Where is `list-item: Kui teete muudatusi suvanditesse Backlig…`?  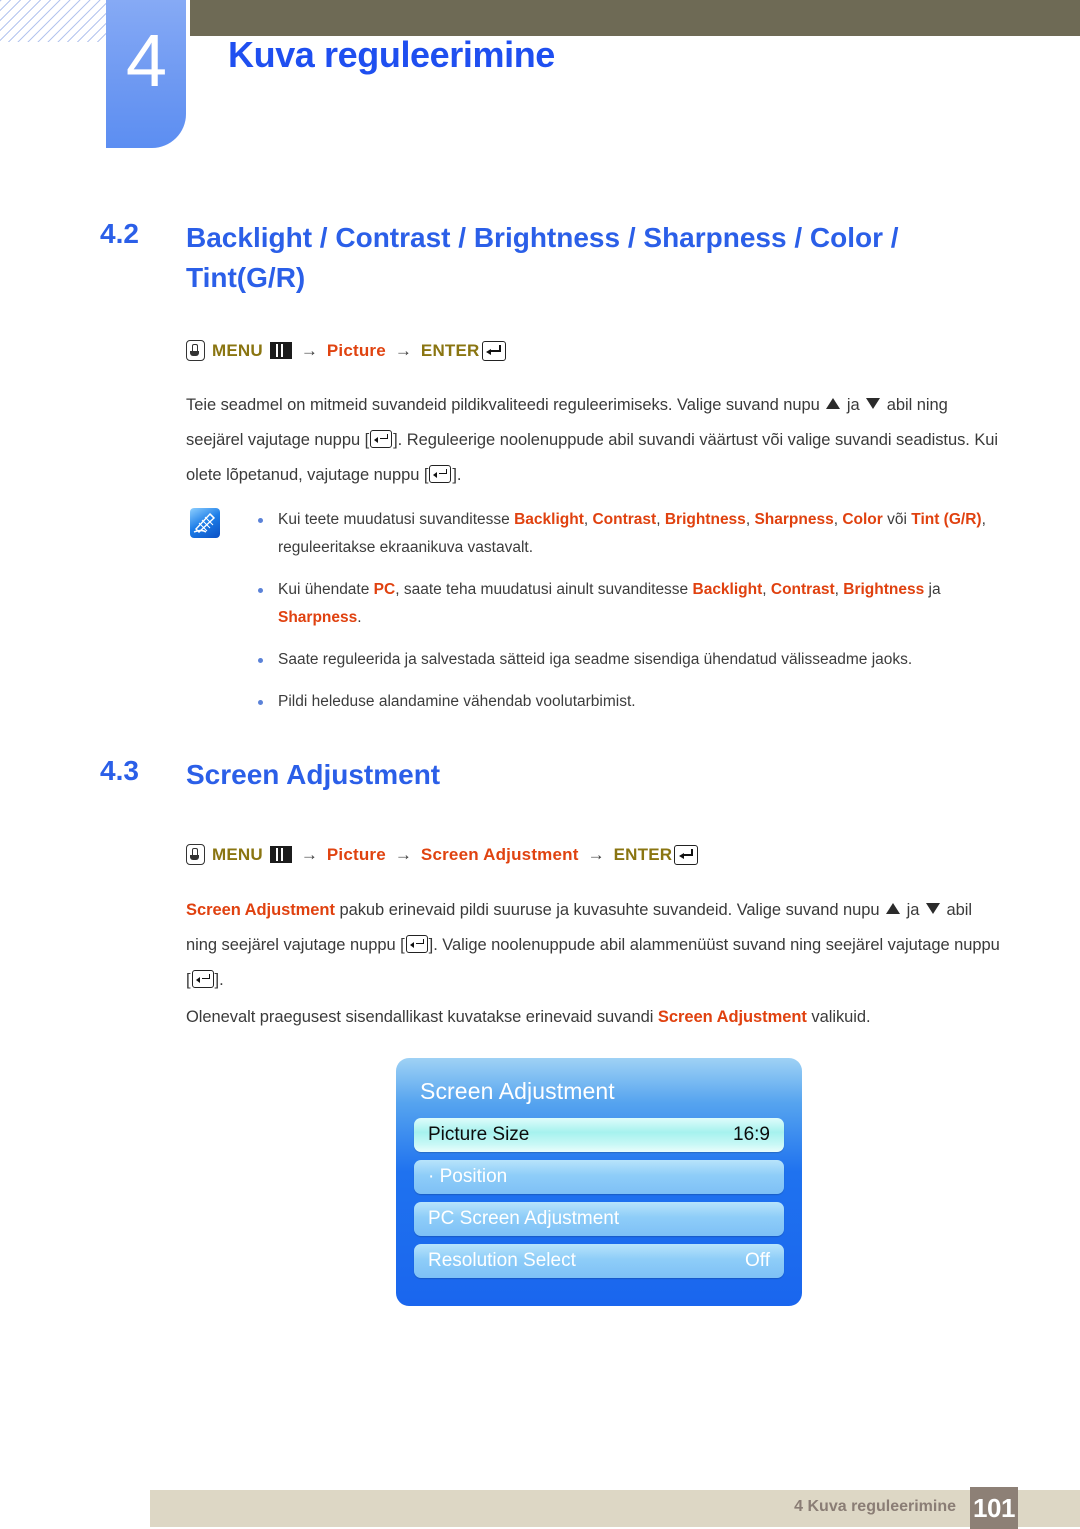
list-item: Kui teete muudatusi suvanditesse Backlig… is located at coordinates (628, 534).